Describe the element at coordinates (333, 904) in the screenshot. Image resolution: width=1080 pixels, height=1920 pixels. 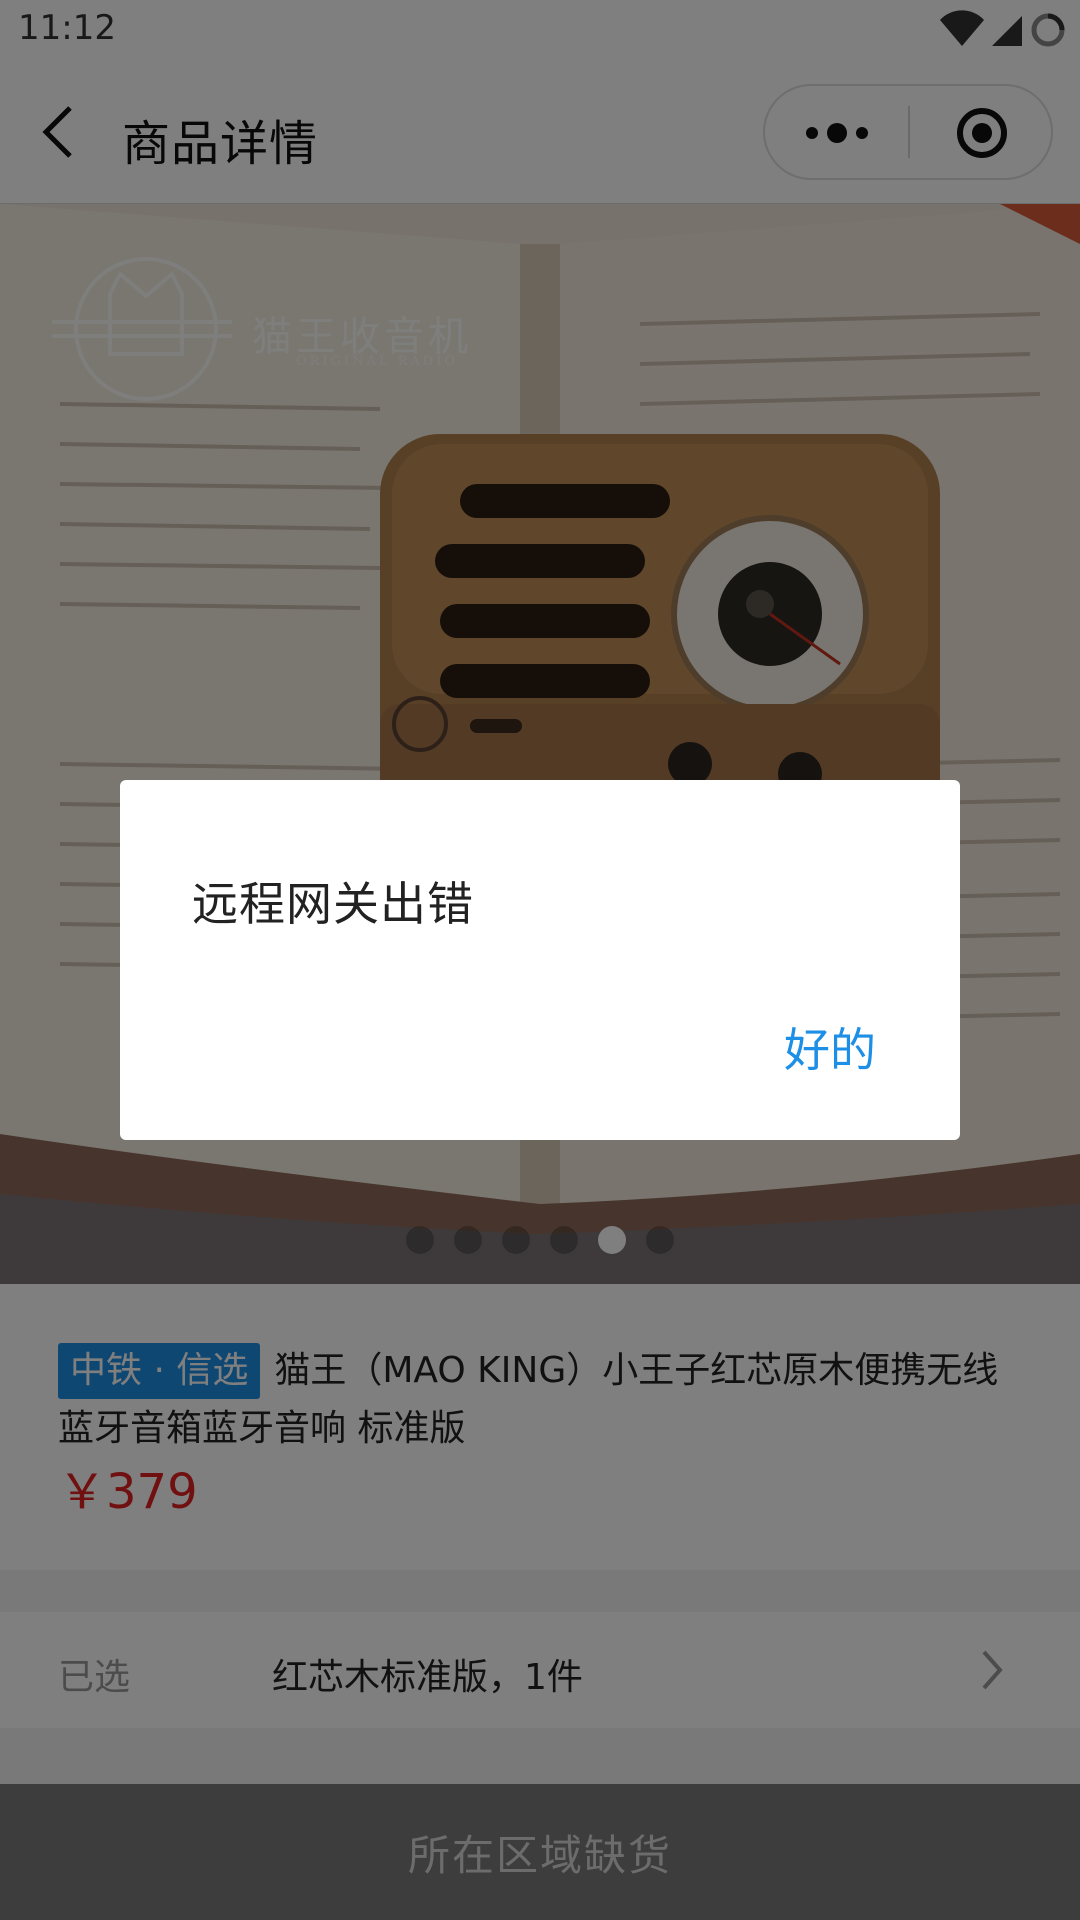
I see `dialog-message: 远程网关出错` at that location.